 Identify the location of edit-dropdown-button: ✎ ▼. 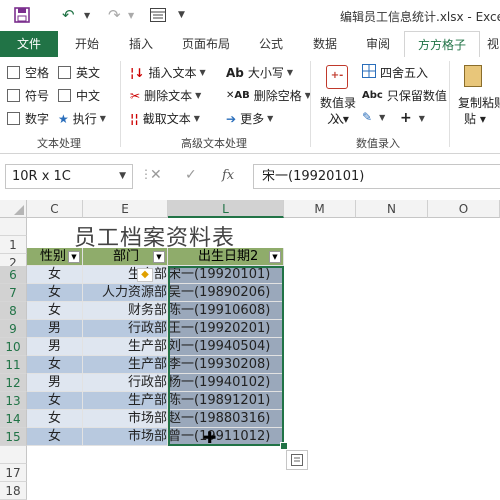
(373, 117).